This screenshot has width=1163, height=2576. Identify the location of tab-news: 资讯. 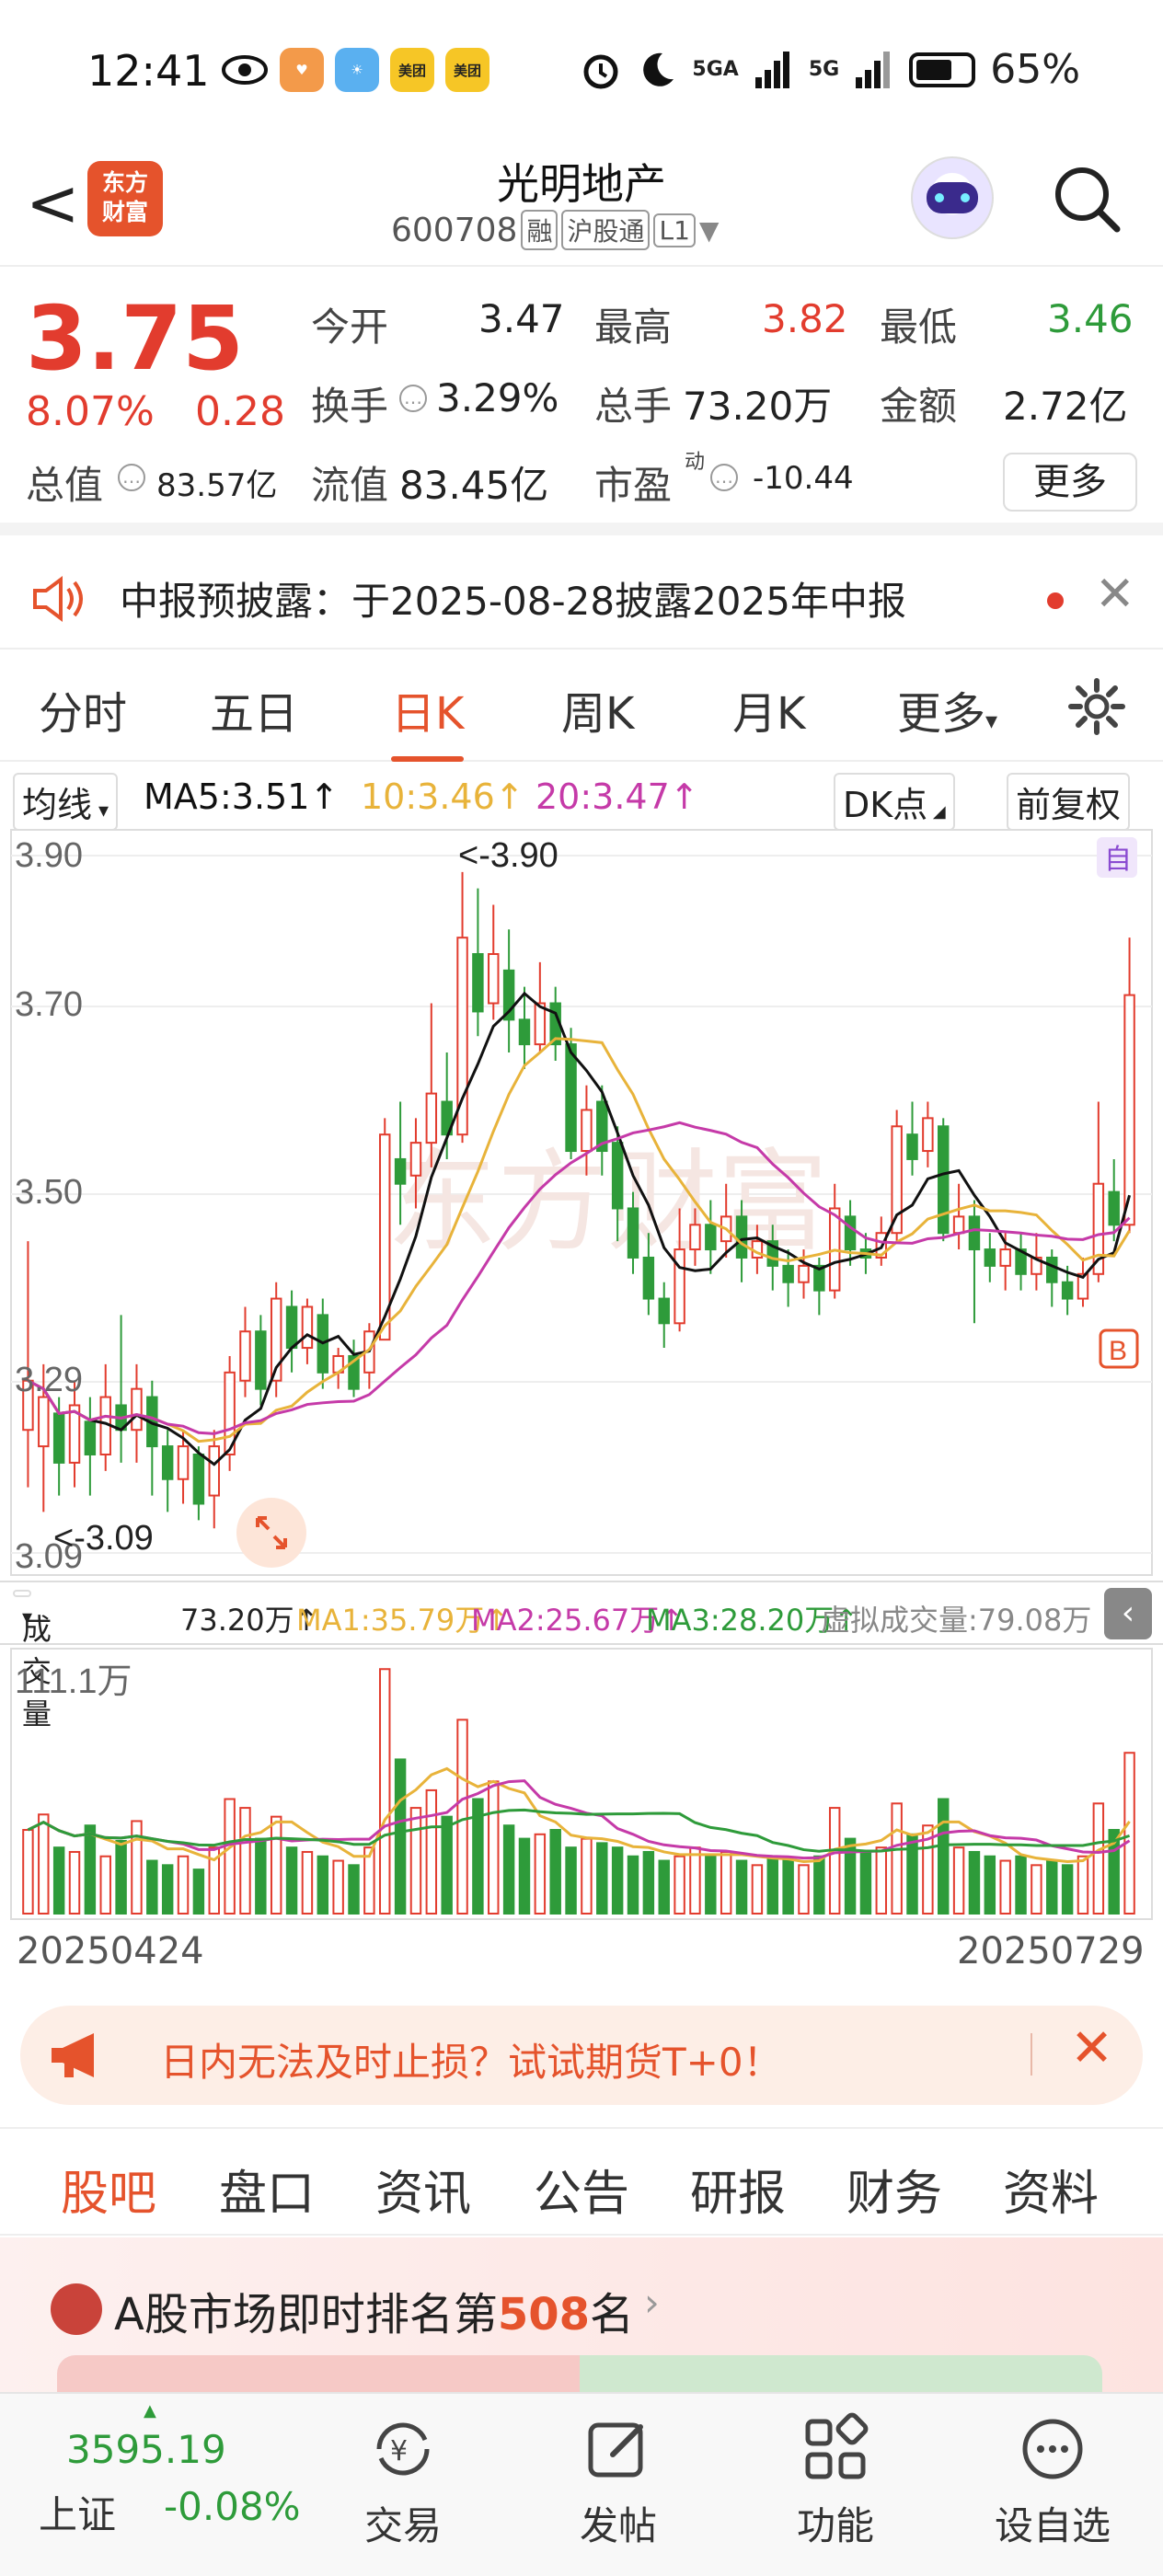
(423, 2189).